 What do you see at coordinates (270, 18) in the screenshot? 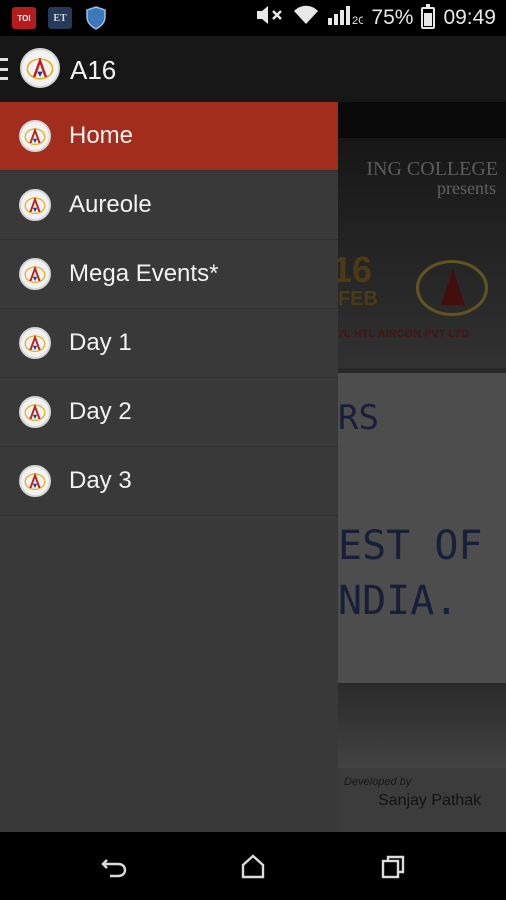
I see `volume-muted-icon` at bounding box center [270, 18].